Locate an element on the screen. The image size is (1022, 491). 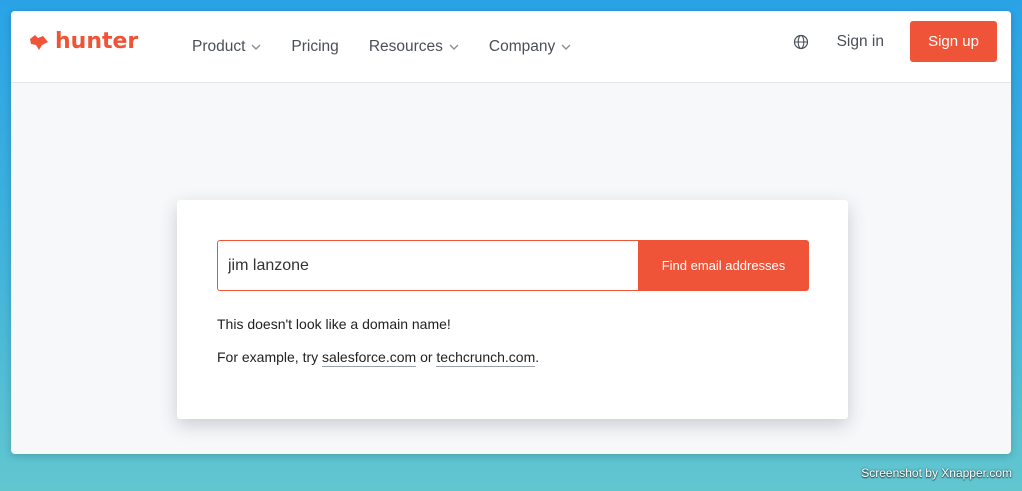
find-email-addresses-button: Find email addresses is located at coordinates (723, 265).